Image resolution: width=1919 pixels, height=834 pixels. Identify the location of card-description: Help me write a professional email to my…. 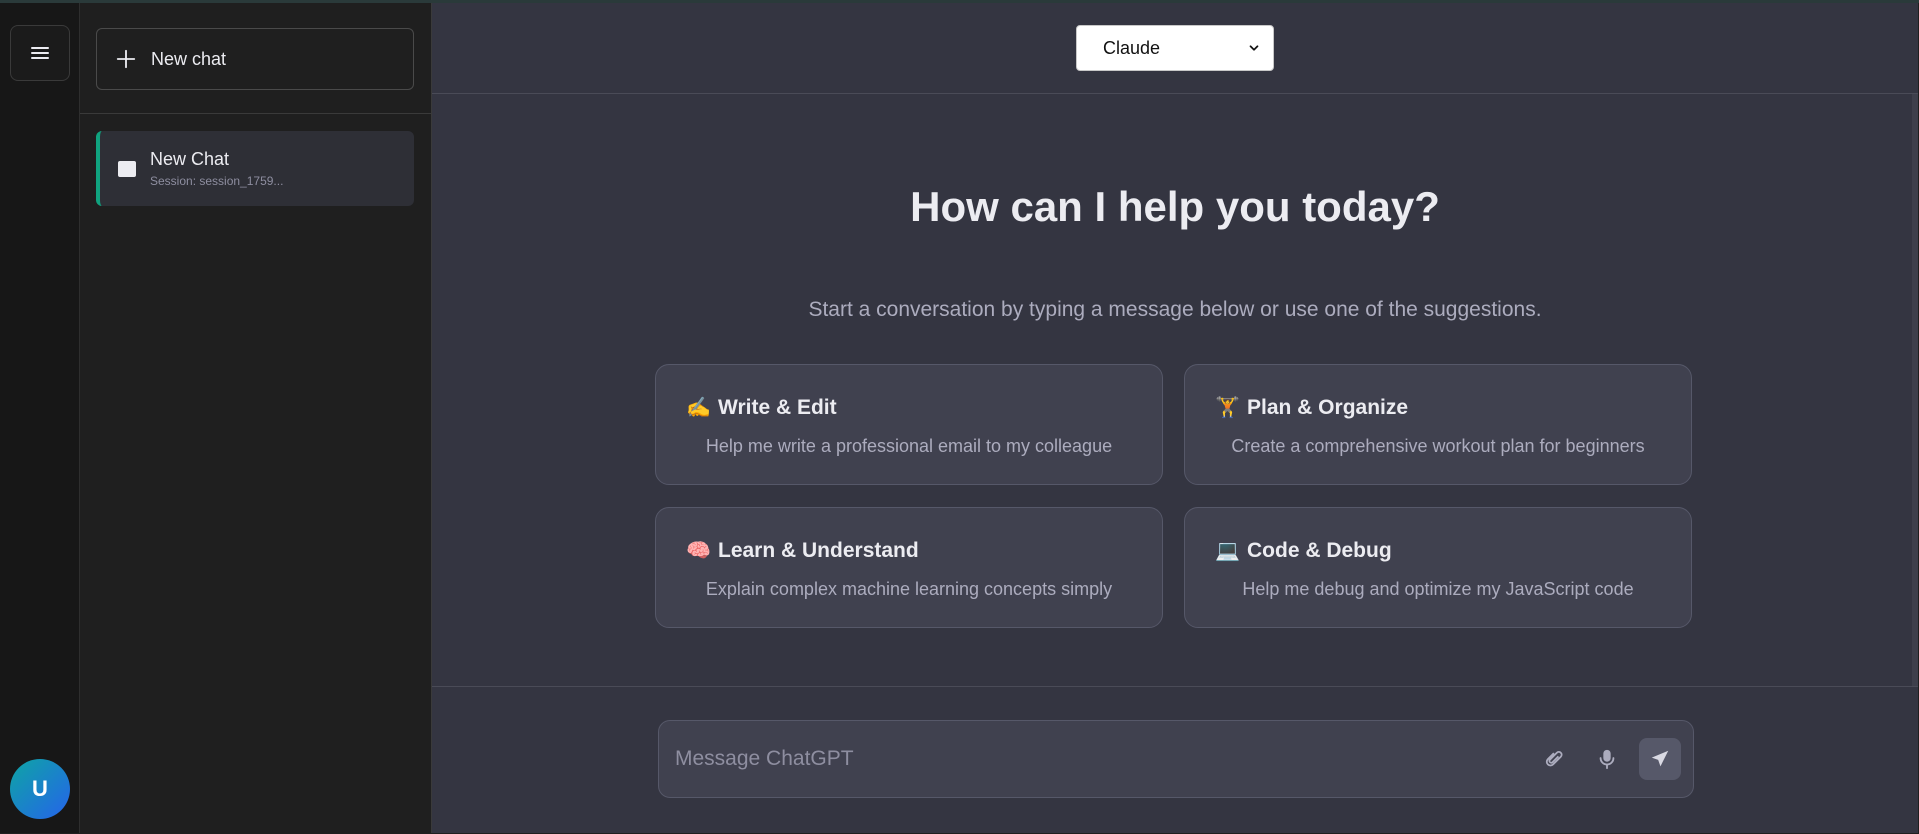
(909, 446).